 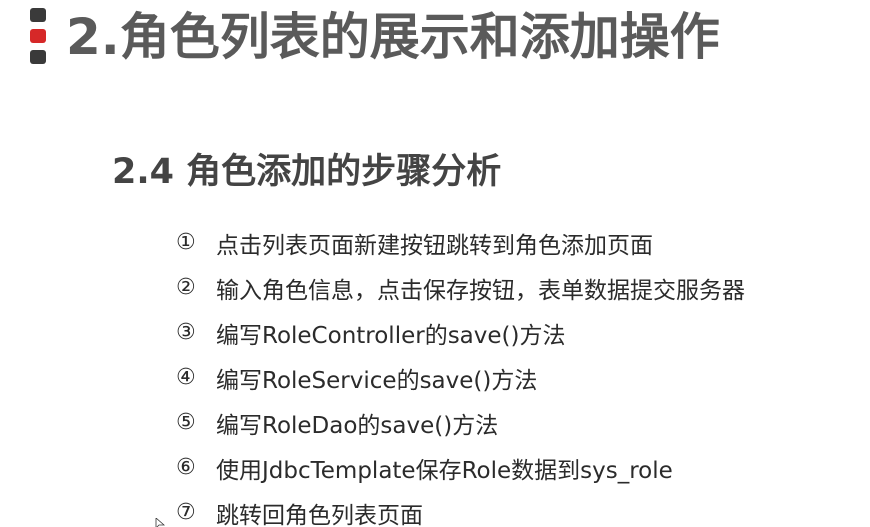 I want to click on marker-bottom-block, so click(x=38, y=57).